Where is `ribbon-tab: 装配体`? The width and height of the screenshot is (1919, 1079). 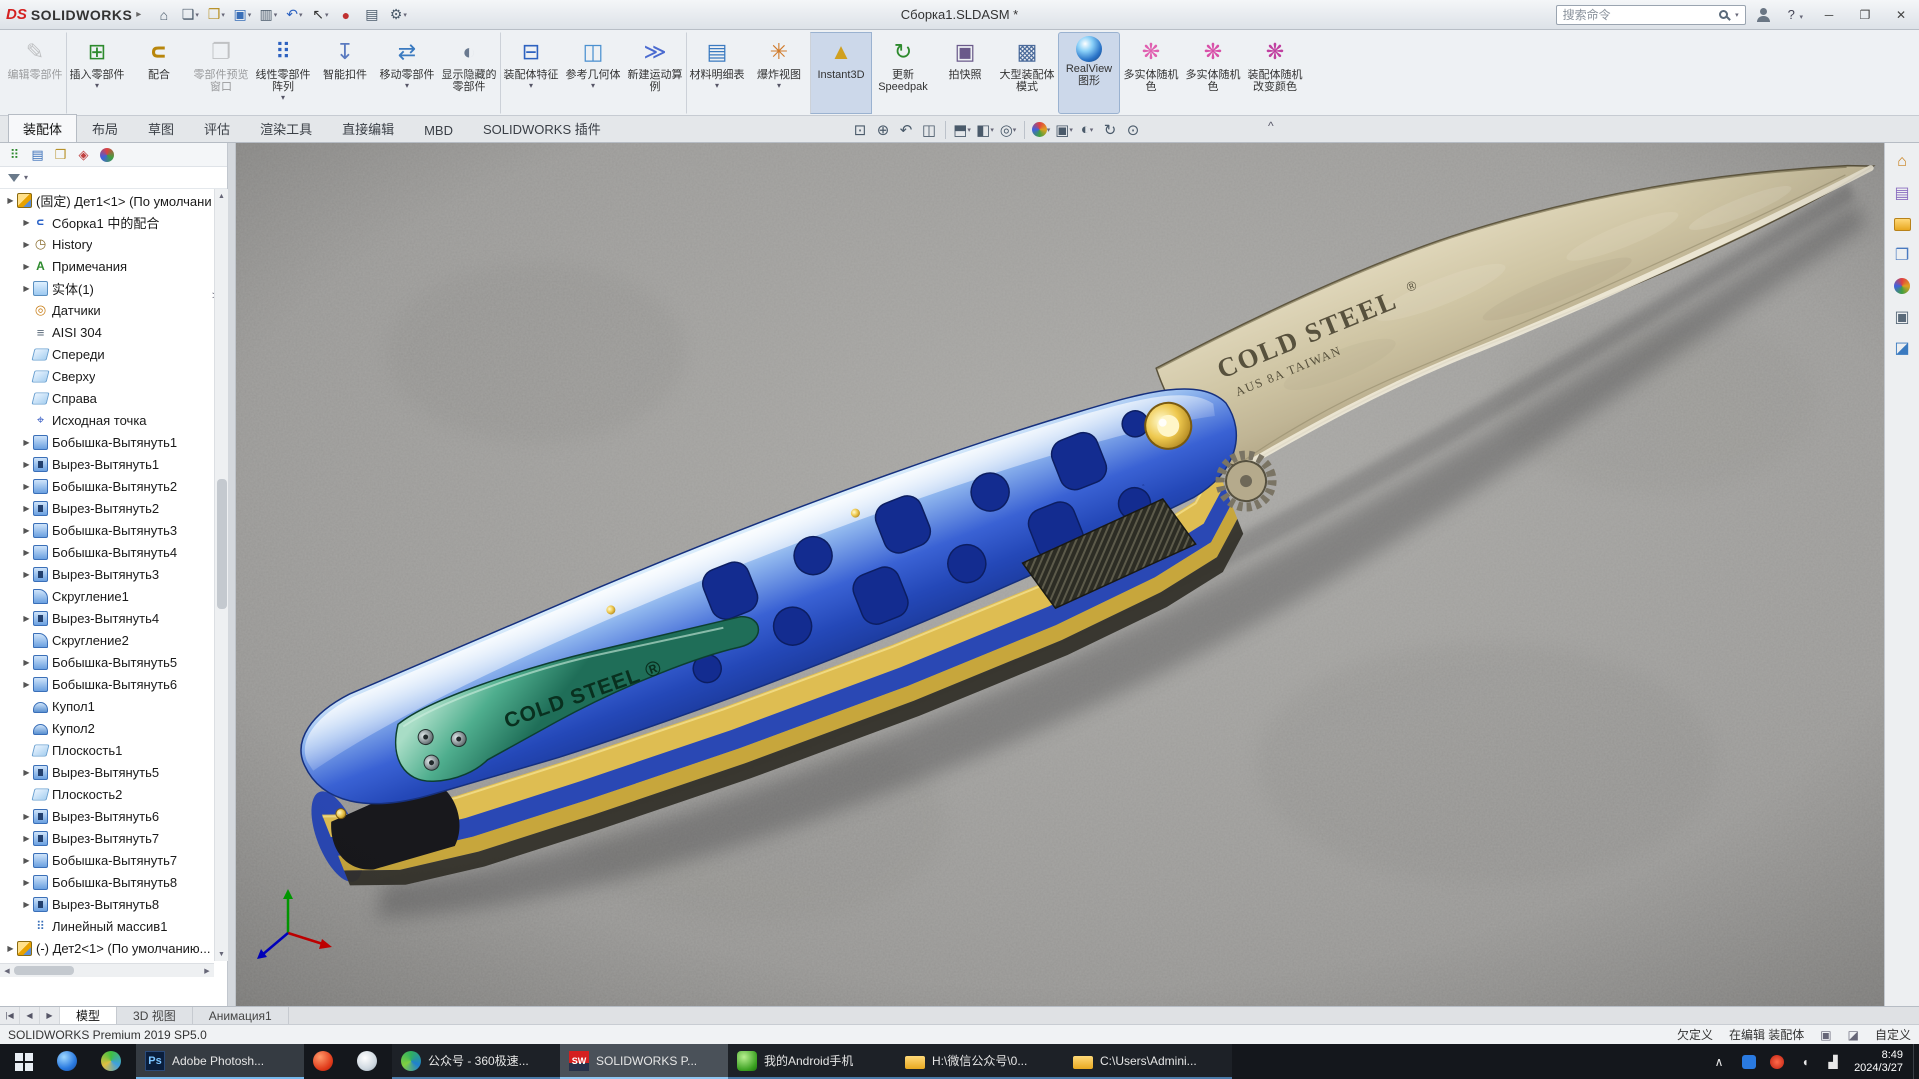 ribbon-tab: 装配体 is located at coordinates (43, 128).